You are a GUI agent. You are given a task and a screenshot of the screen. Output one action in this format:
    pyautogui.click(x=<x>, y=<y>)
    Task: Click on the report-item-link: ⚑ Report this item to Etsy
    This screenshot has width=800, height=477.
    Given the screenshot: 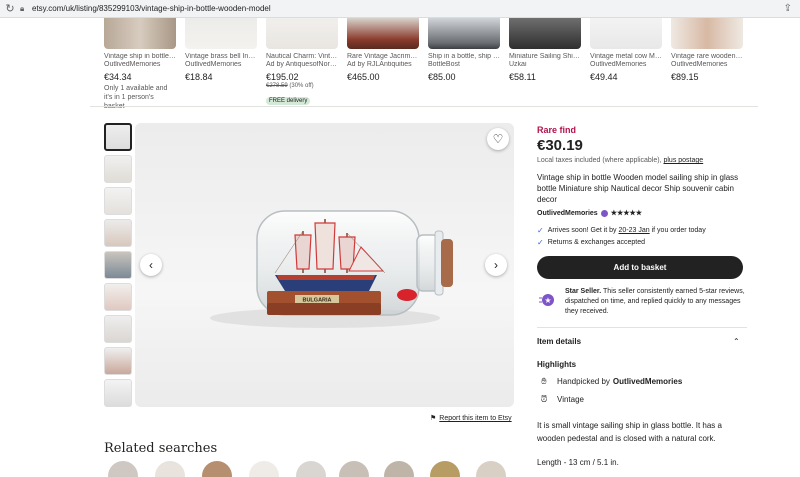 What is the action you would take?
    pyautogui.click(x=471, y=418)
    